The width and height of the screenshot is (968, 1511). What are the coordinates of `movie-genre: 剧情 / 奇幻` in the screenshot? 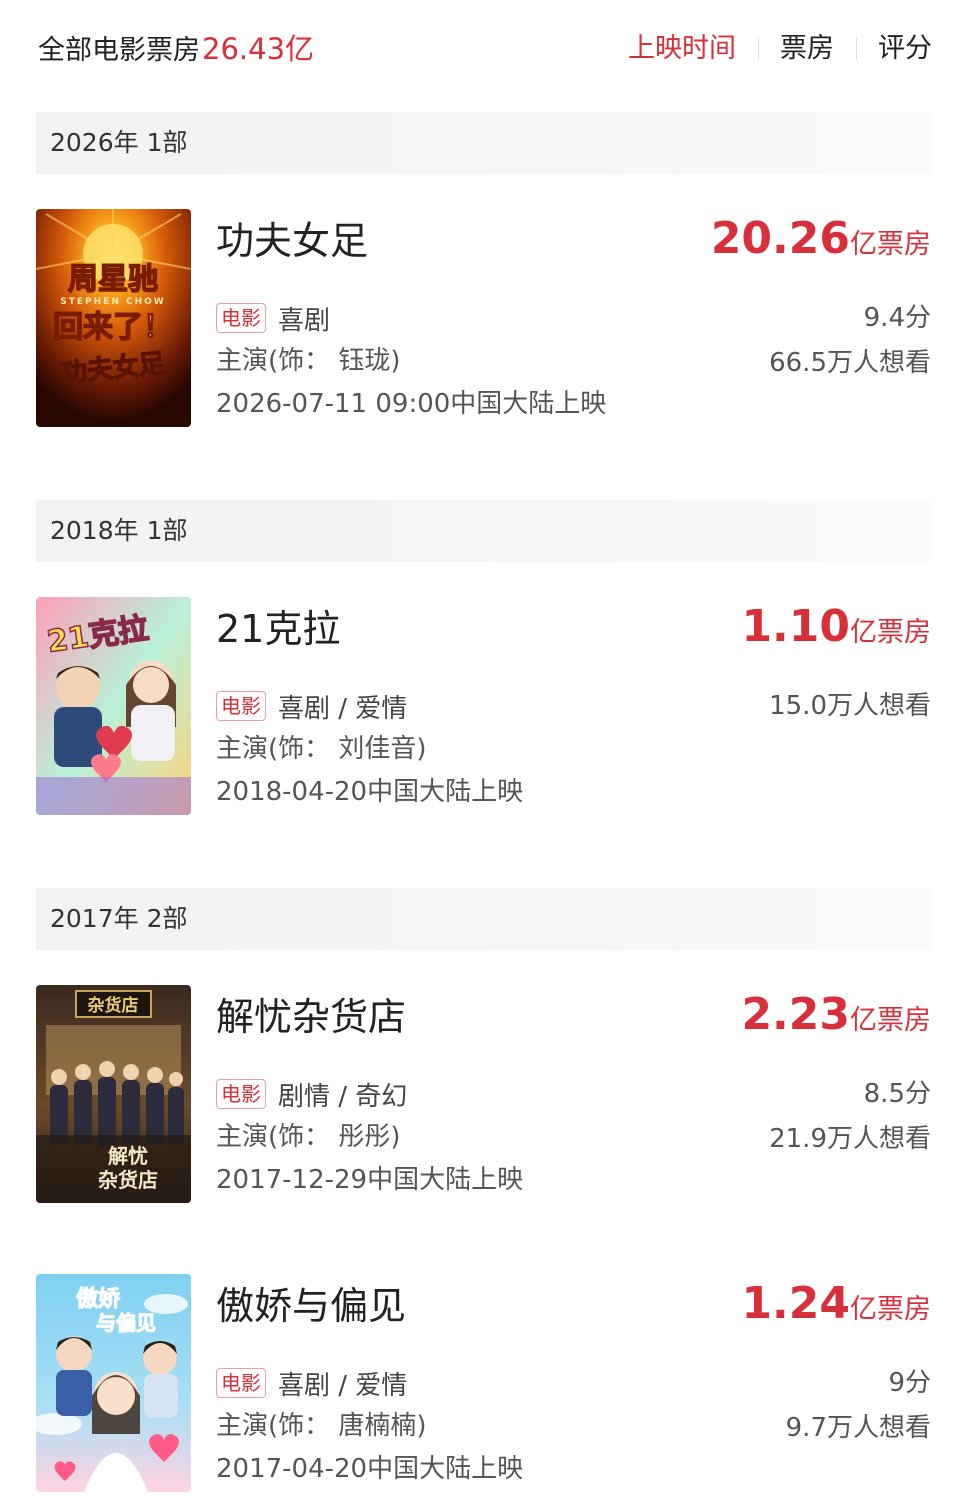 It's located at (343, 1096).